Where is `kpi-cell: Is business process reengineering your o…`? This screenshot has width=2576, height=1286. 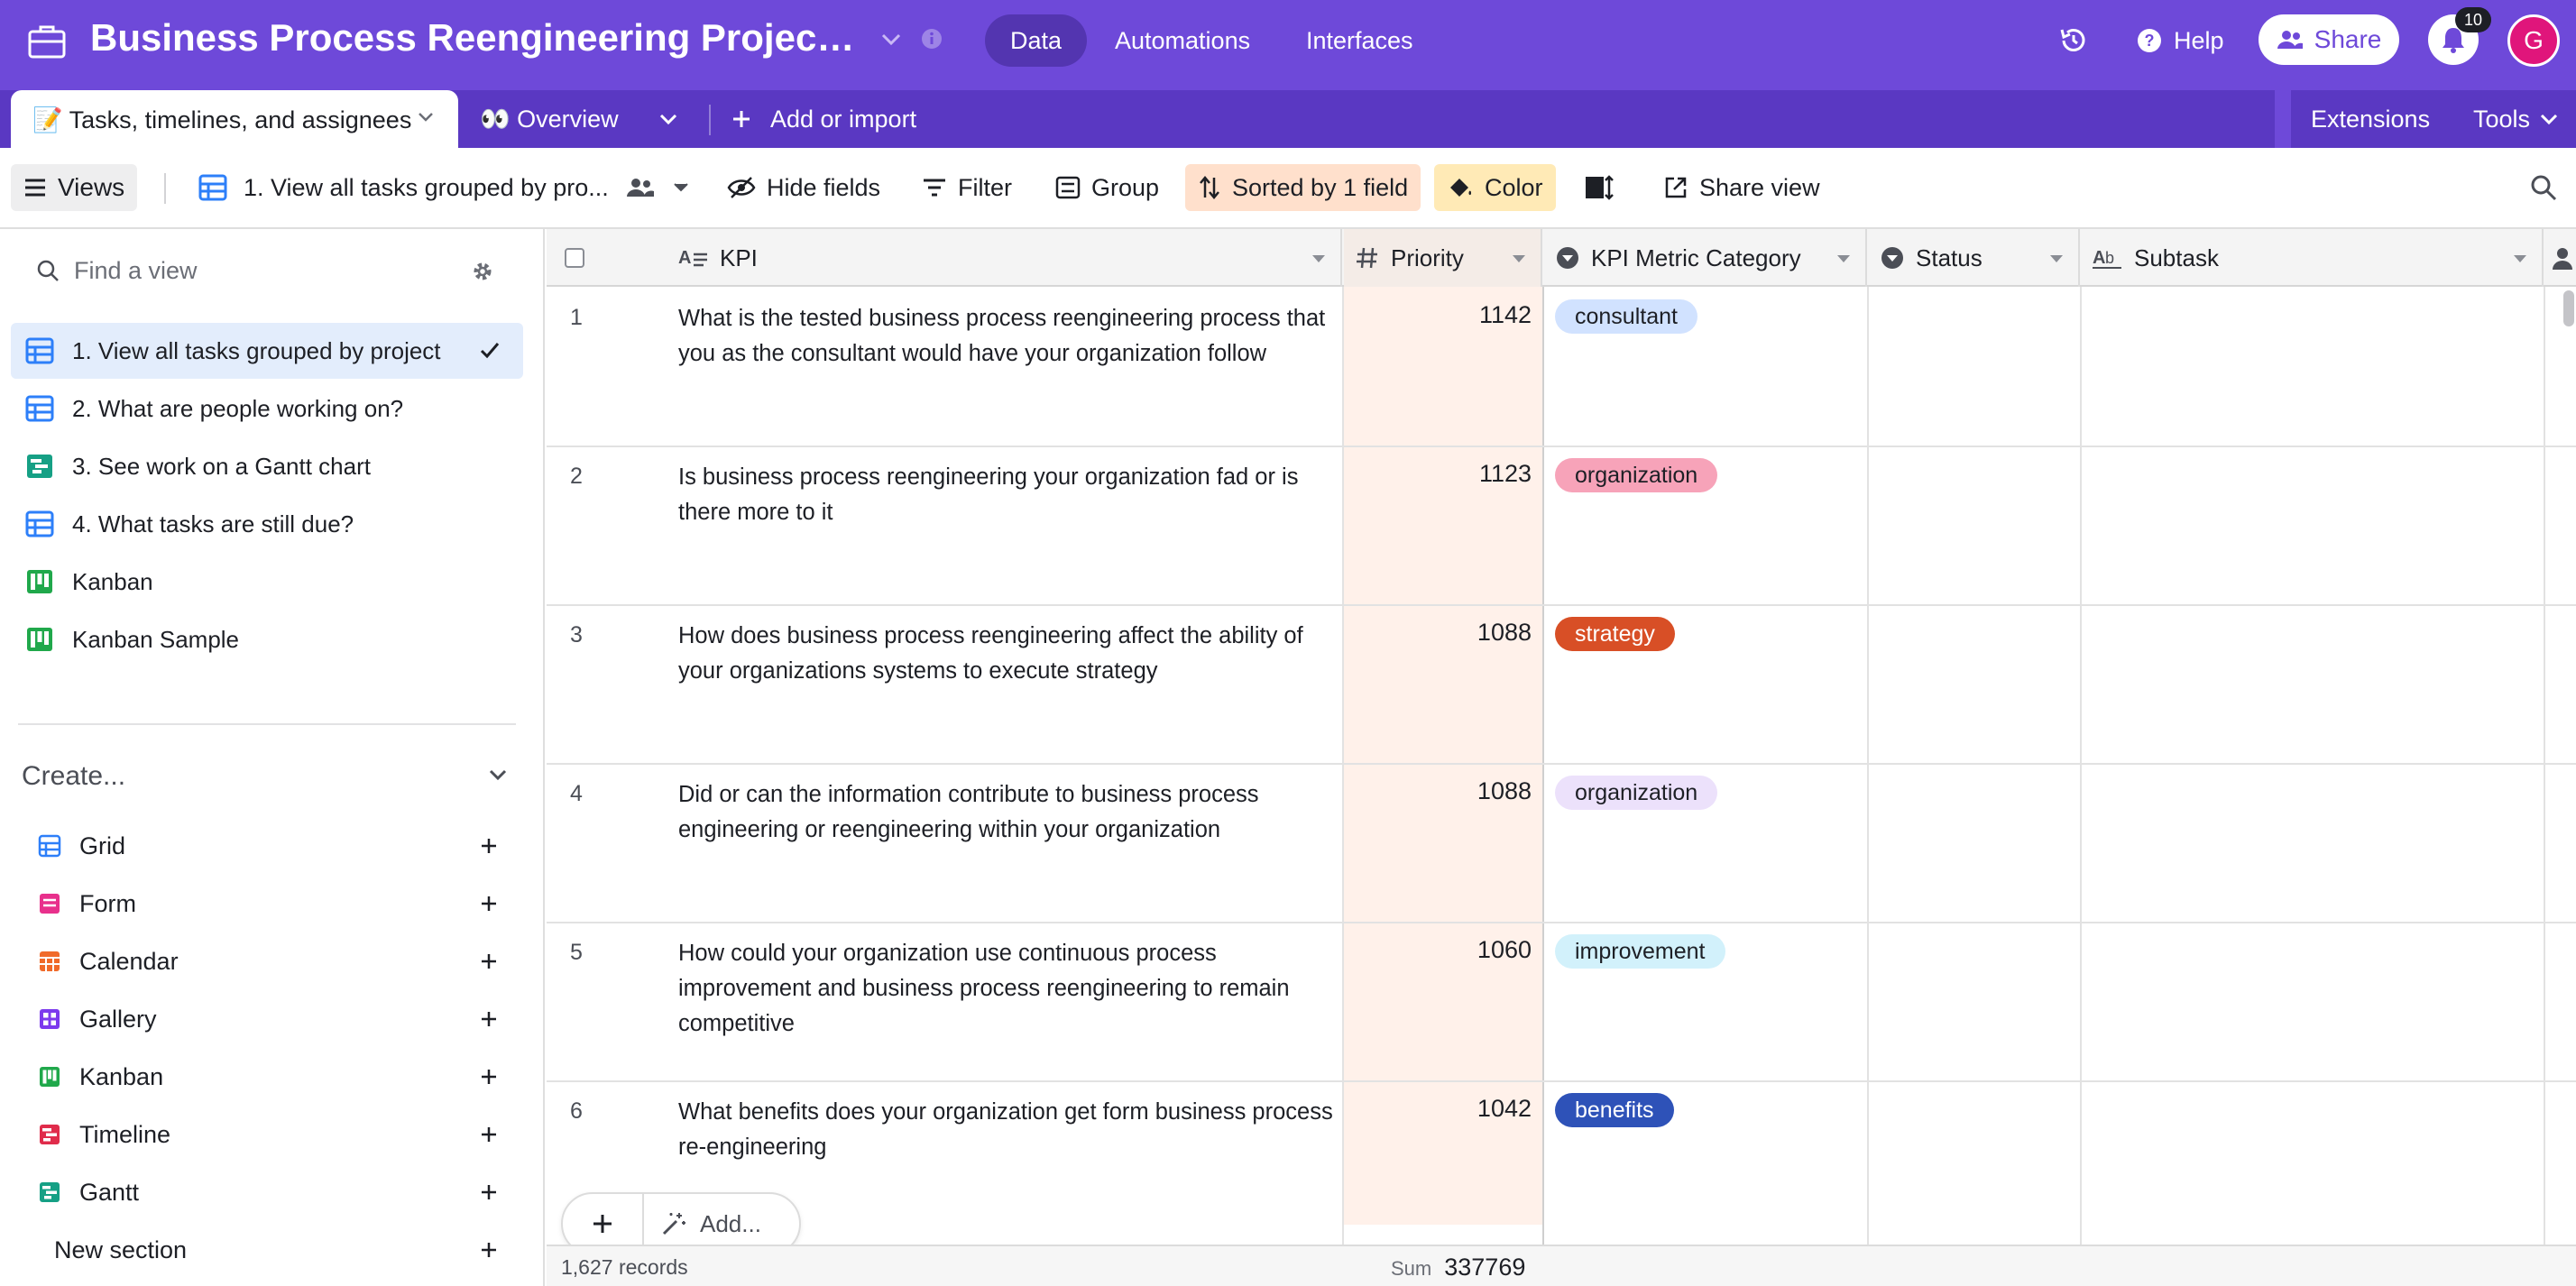
kpi-cell: Is business process reengineering your o… is located at coordinates (1008, 495).